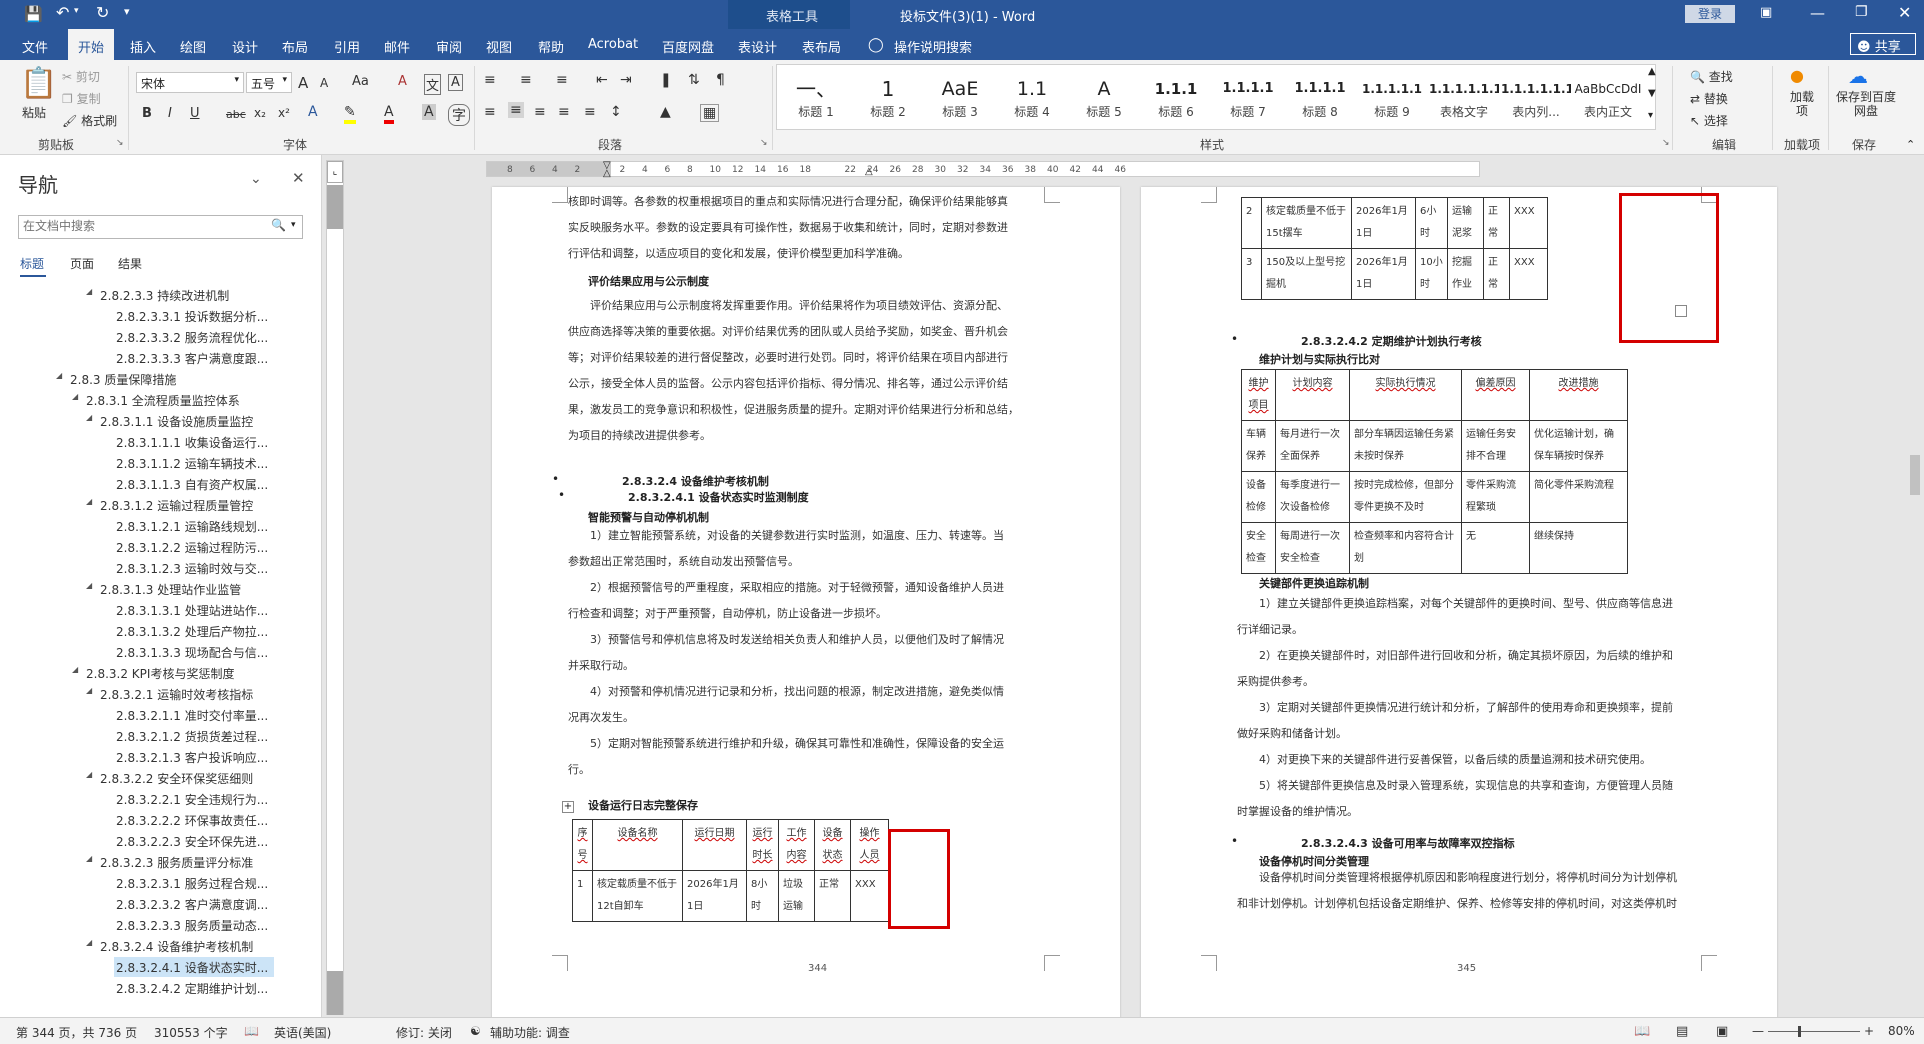  What do you see at coordinates (613, 44) in the screenshot?
I see `tab-acrobat: Acrobat` at bounding box center [613, 44].